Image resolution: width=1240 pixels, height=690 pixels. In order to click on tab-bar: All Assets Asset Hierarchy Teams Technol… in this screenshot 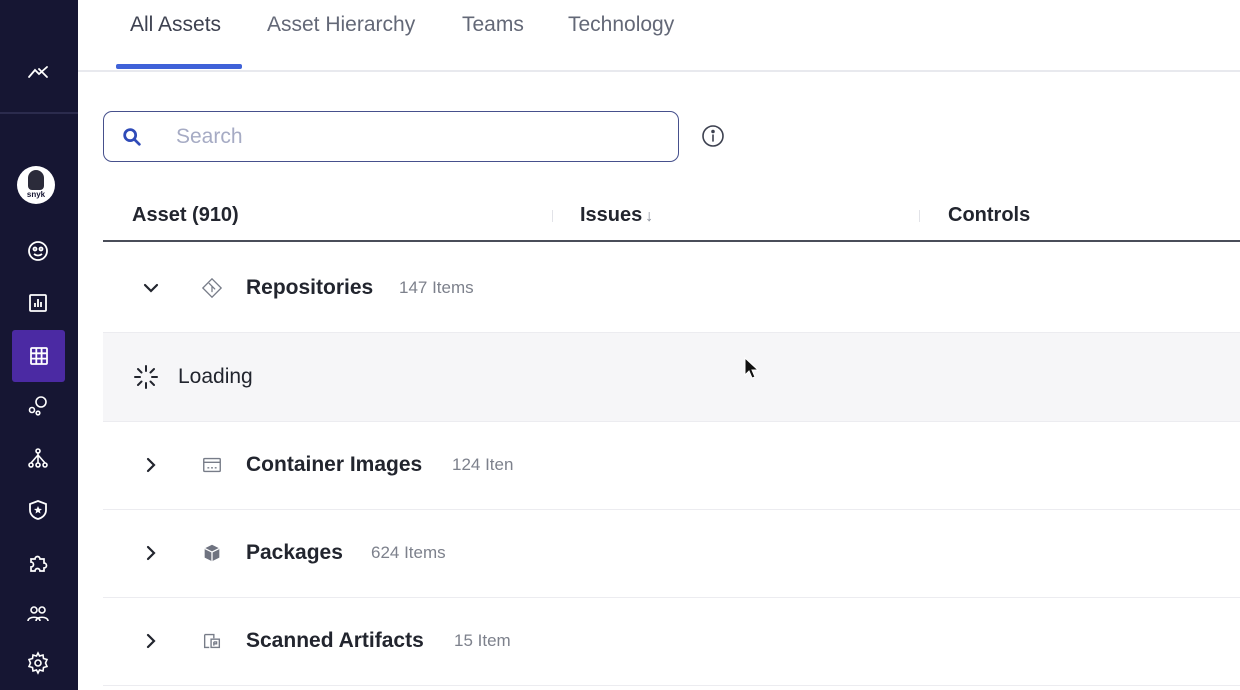, I will do `click(659, 36)`.